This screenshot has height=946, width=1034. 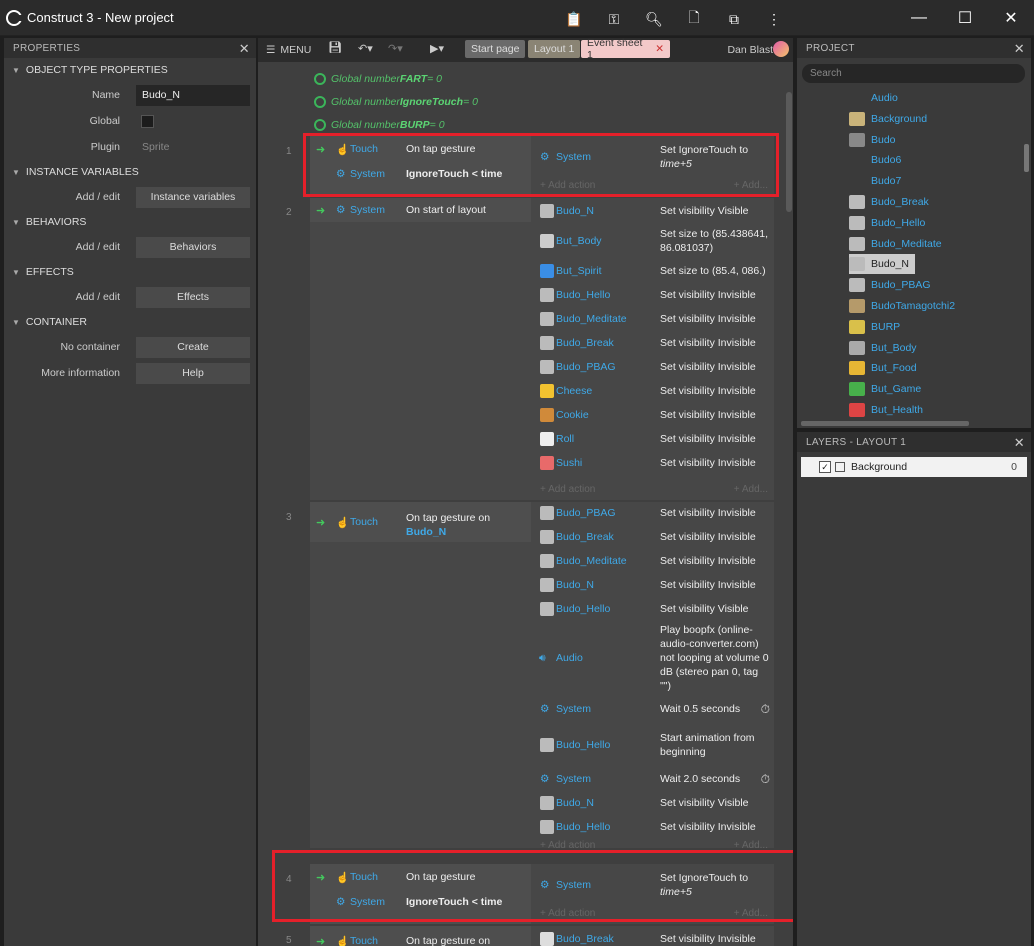 What do you see at coordinates (156, 147) in the screenshot?
I see `plugin-value: Sprite` at bounding box center [156, 147].